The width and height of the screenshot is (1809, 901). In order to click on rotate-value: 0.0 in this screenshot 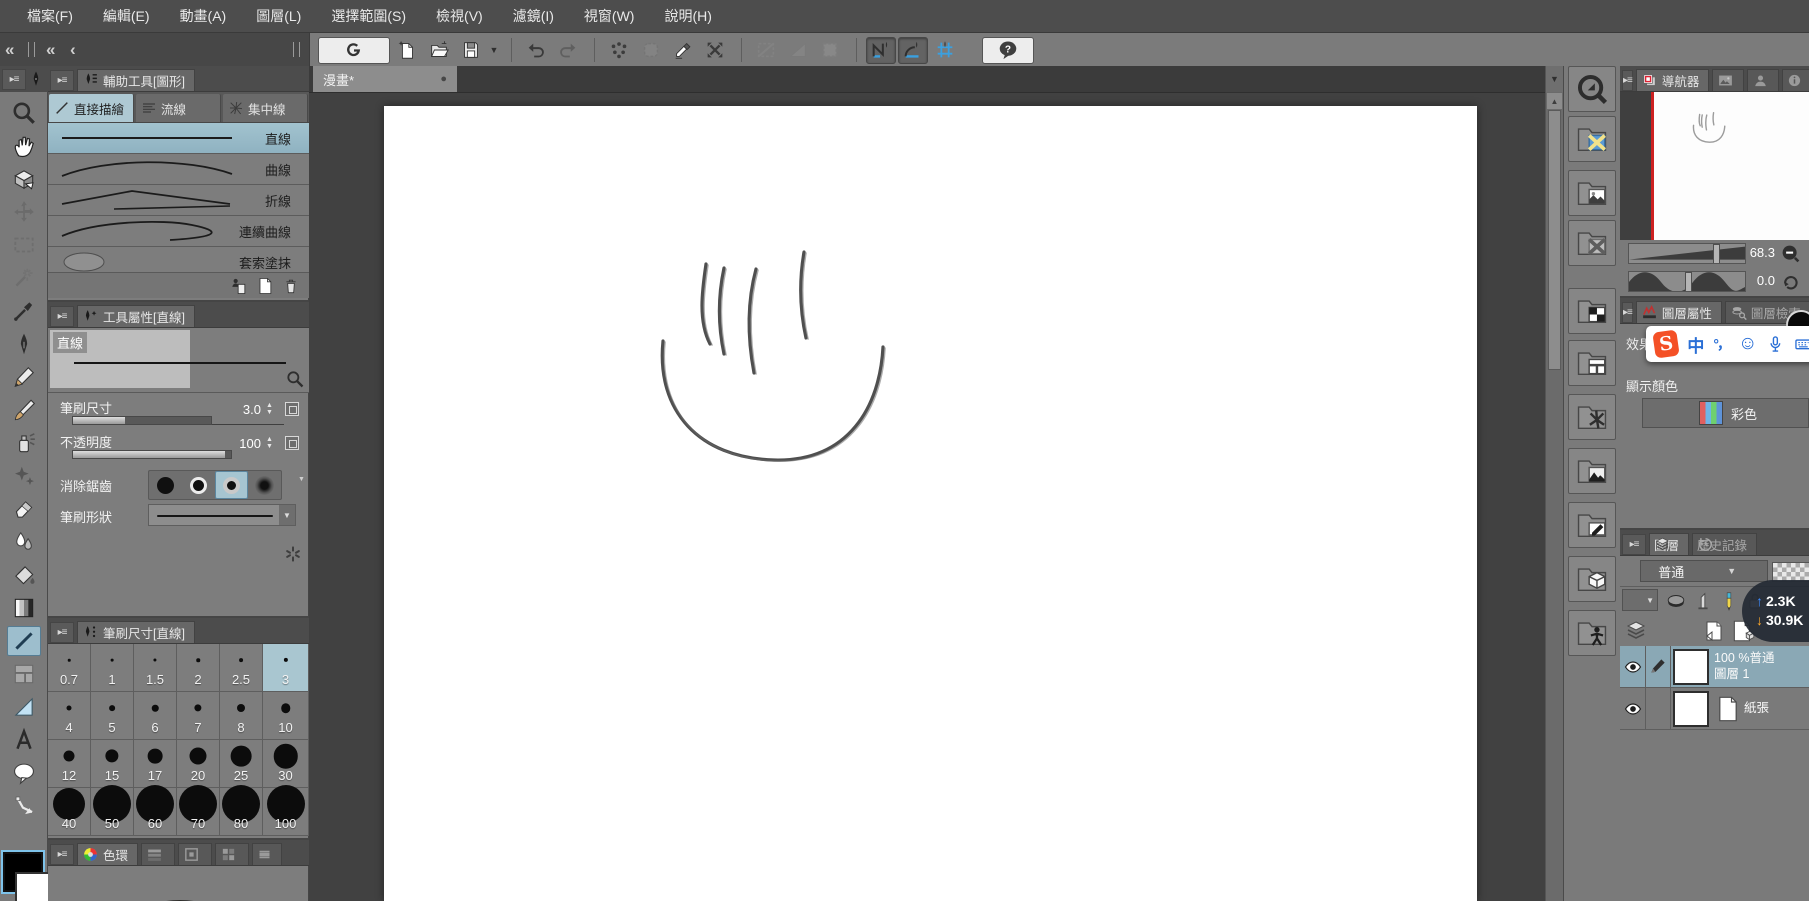, I will do `click(1750, 280)`.